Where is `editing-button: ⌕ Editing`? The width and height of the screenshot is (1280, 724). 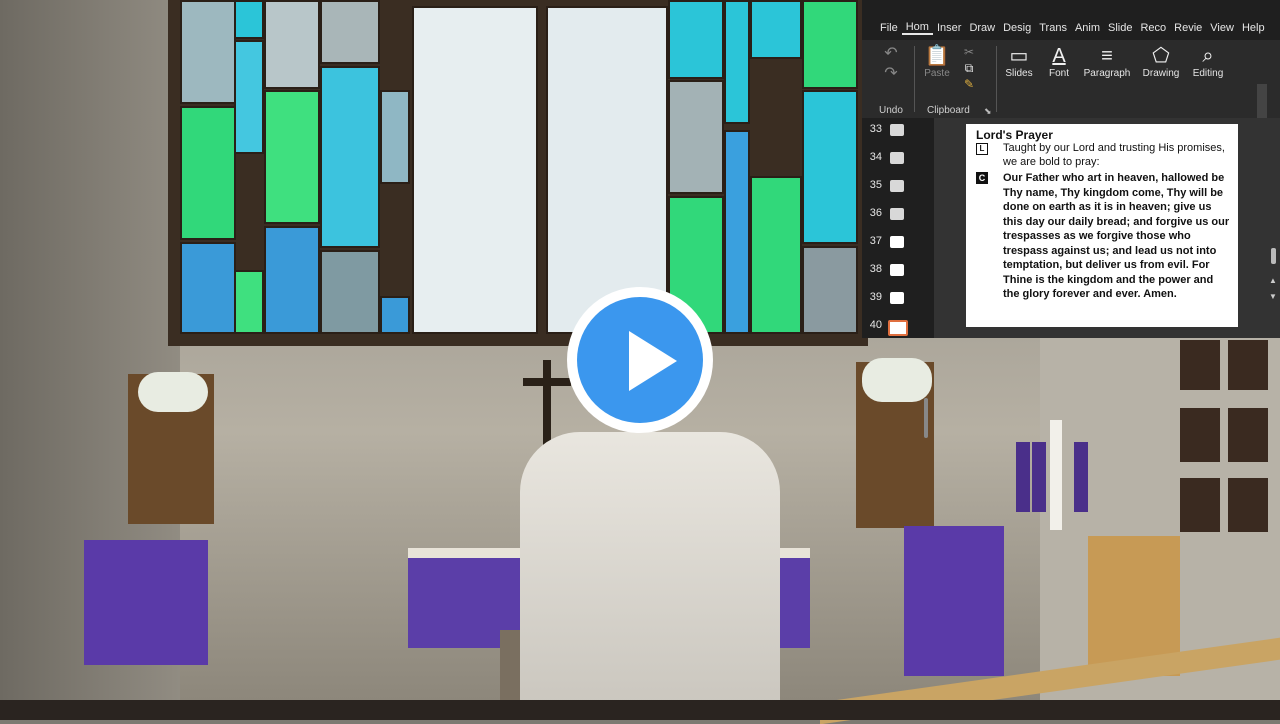 editing-button: ⌕ Editing is located at coordinates (1208, 61).